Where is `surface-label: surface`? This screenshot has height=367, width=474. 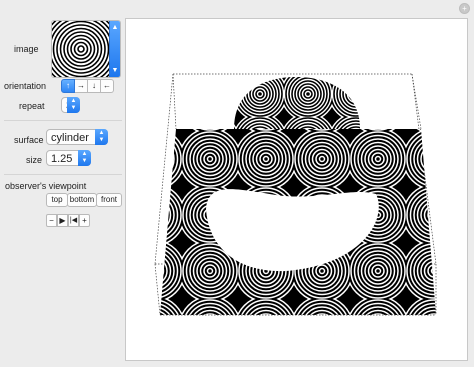
surface-label: surface is located at coordinates (29, 140).